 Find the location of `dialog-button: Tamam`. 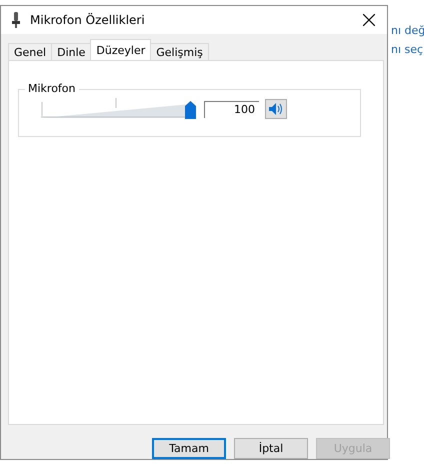

dialog-button: Tamam is located at coordinates (189, 448).